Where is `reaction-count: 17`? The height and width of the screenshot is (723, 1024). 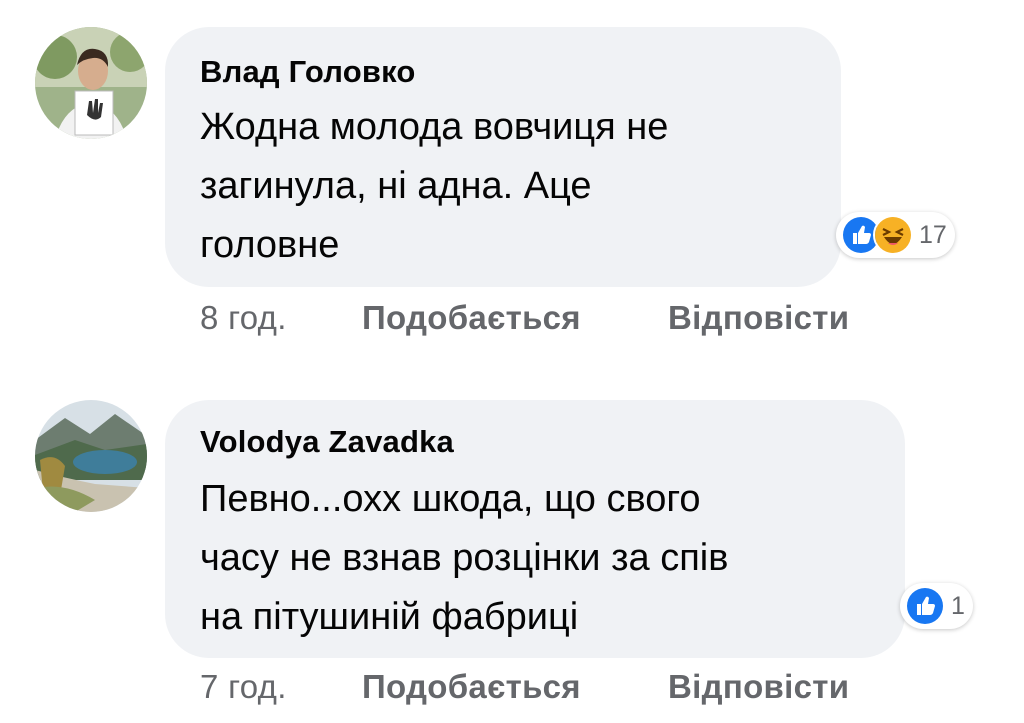 reaction-count: 17 is located at coordinates (933, 234).